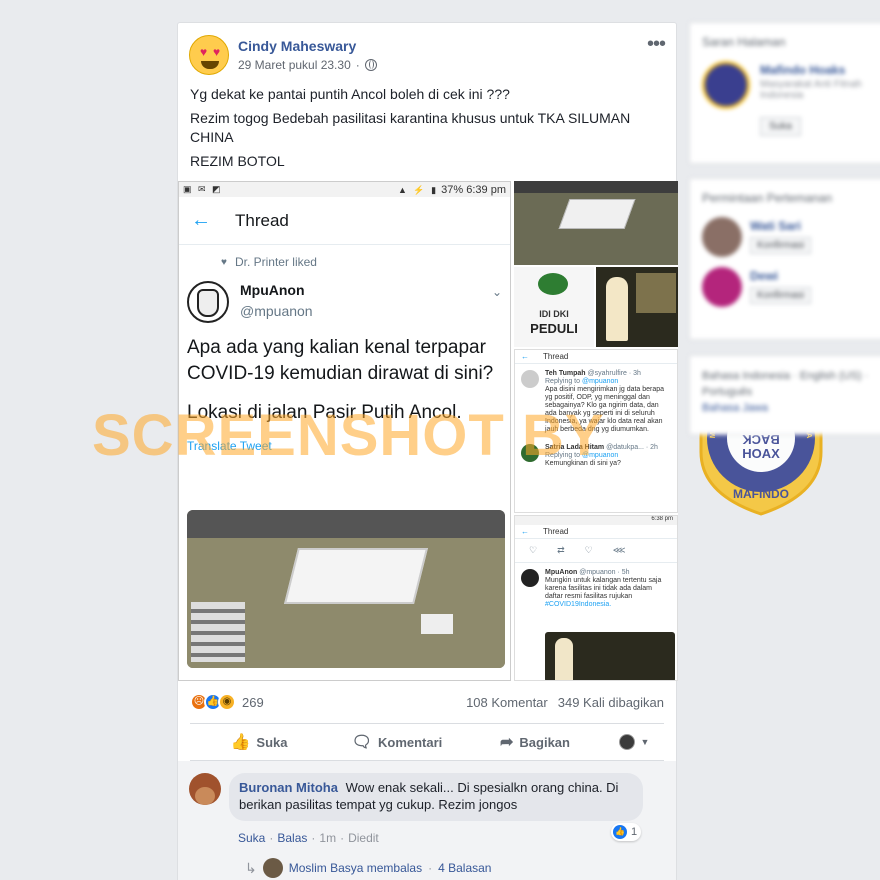 The height and width of the screenshot is (880, 880). I want to click on smile-icon, so click(210, 65).